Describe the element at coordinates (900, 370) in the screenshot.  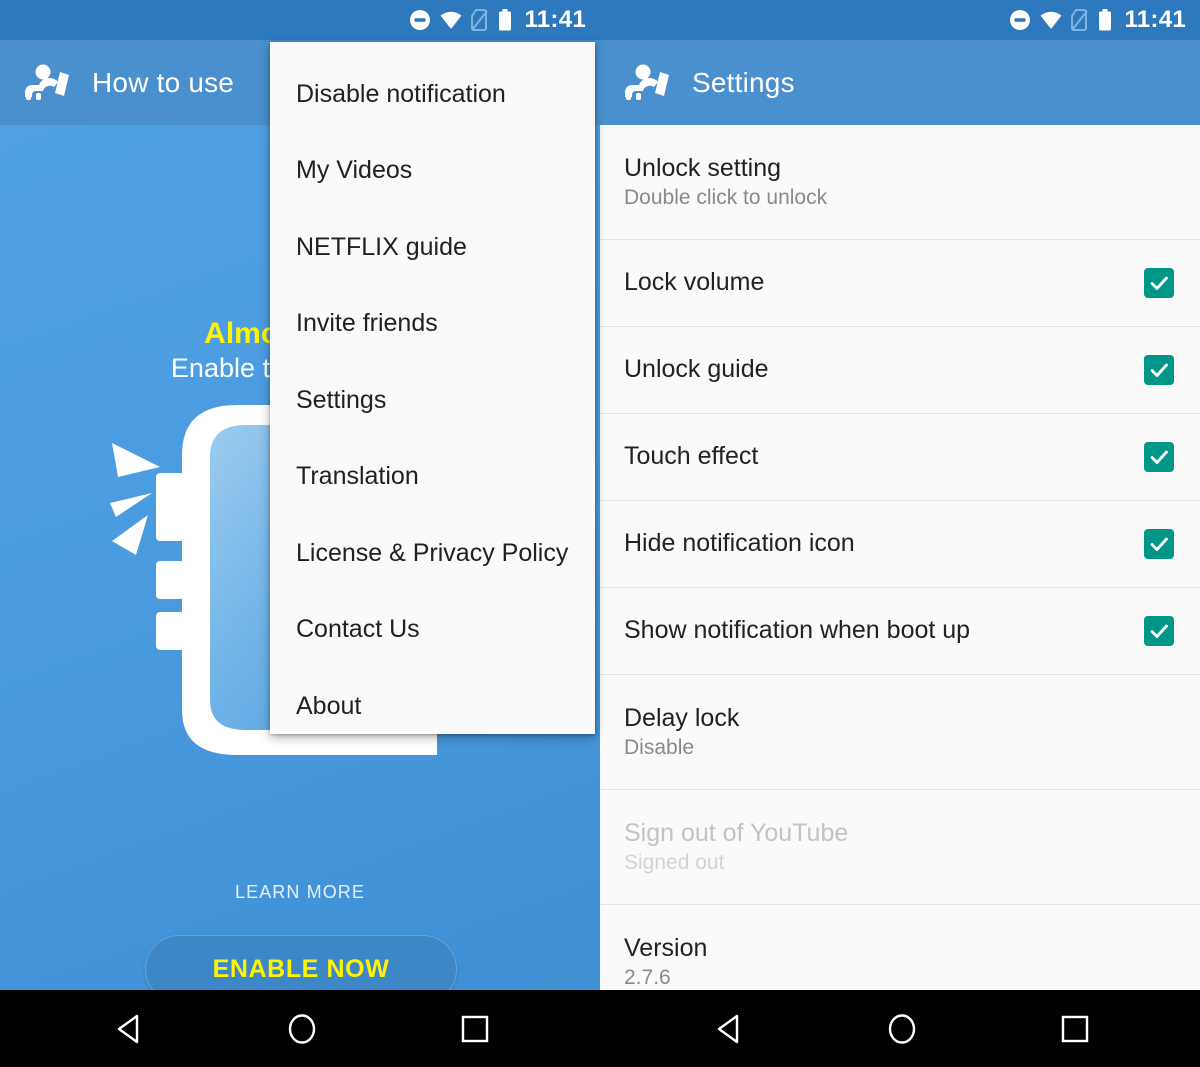
I see `settings-row: Unlock guide` at that location.